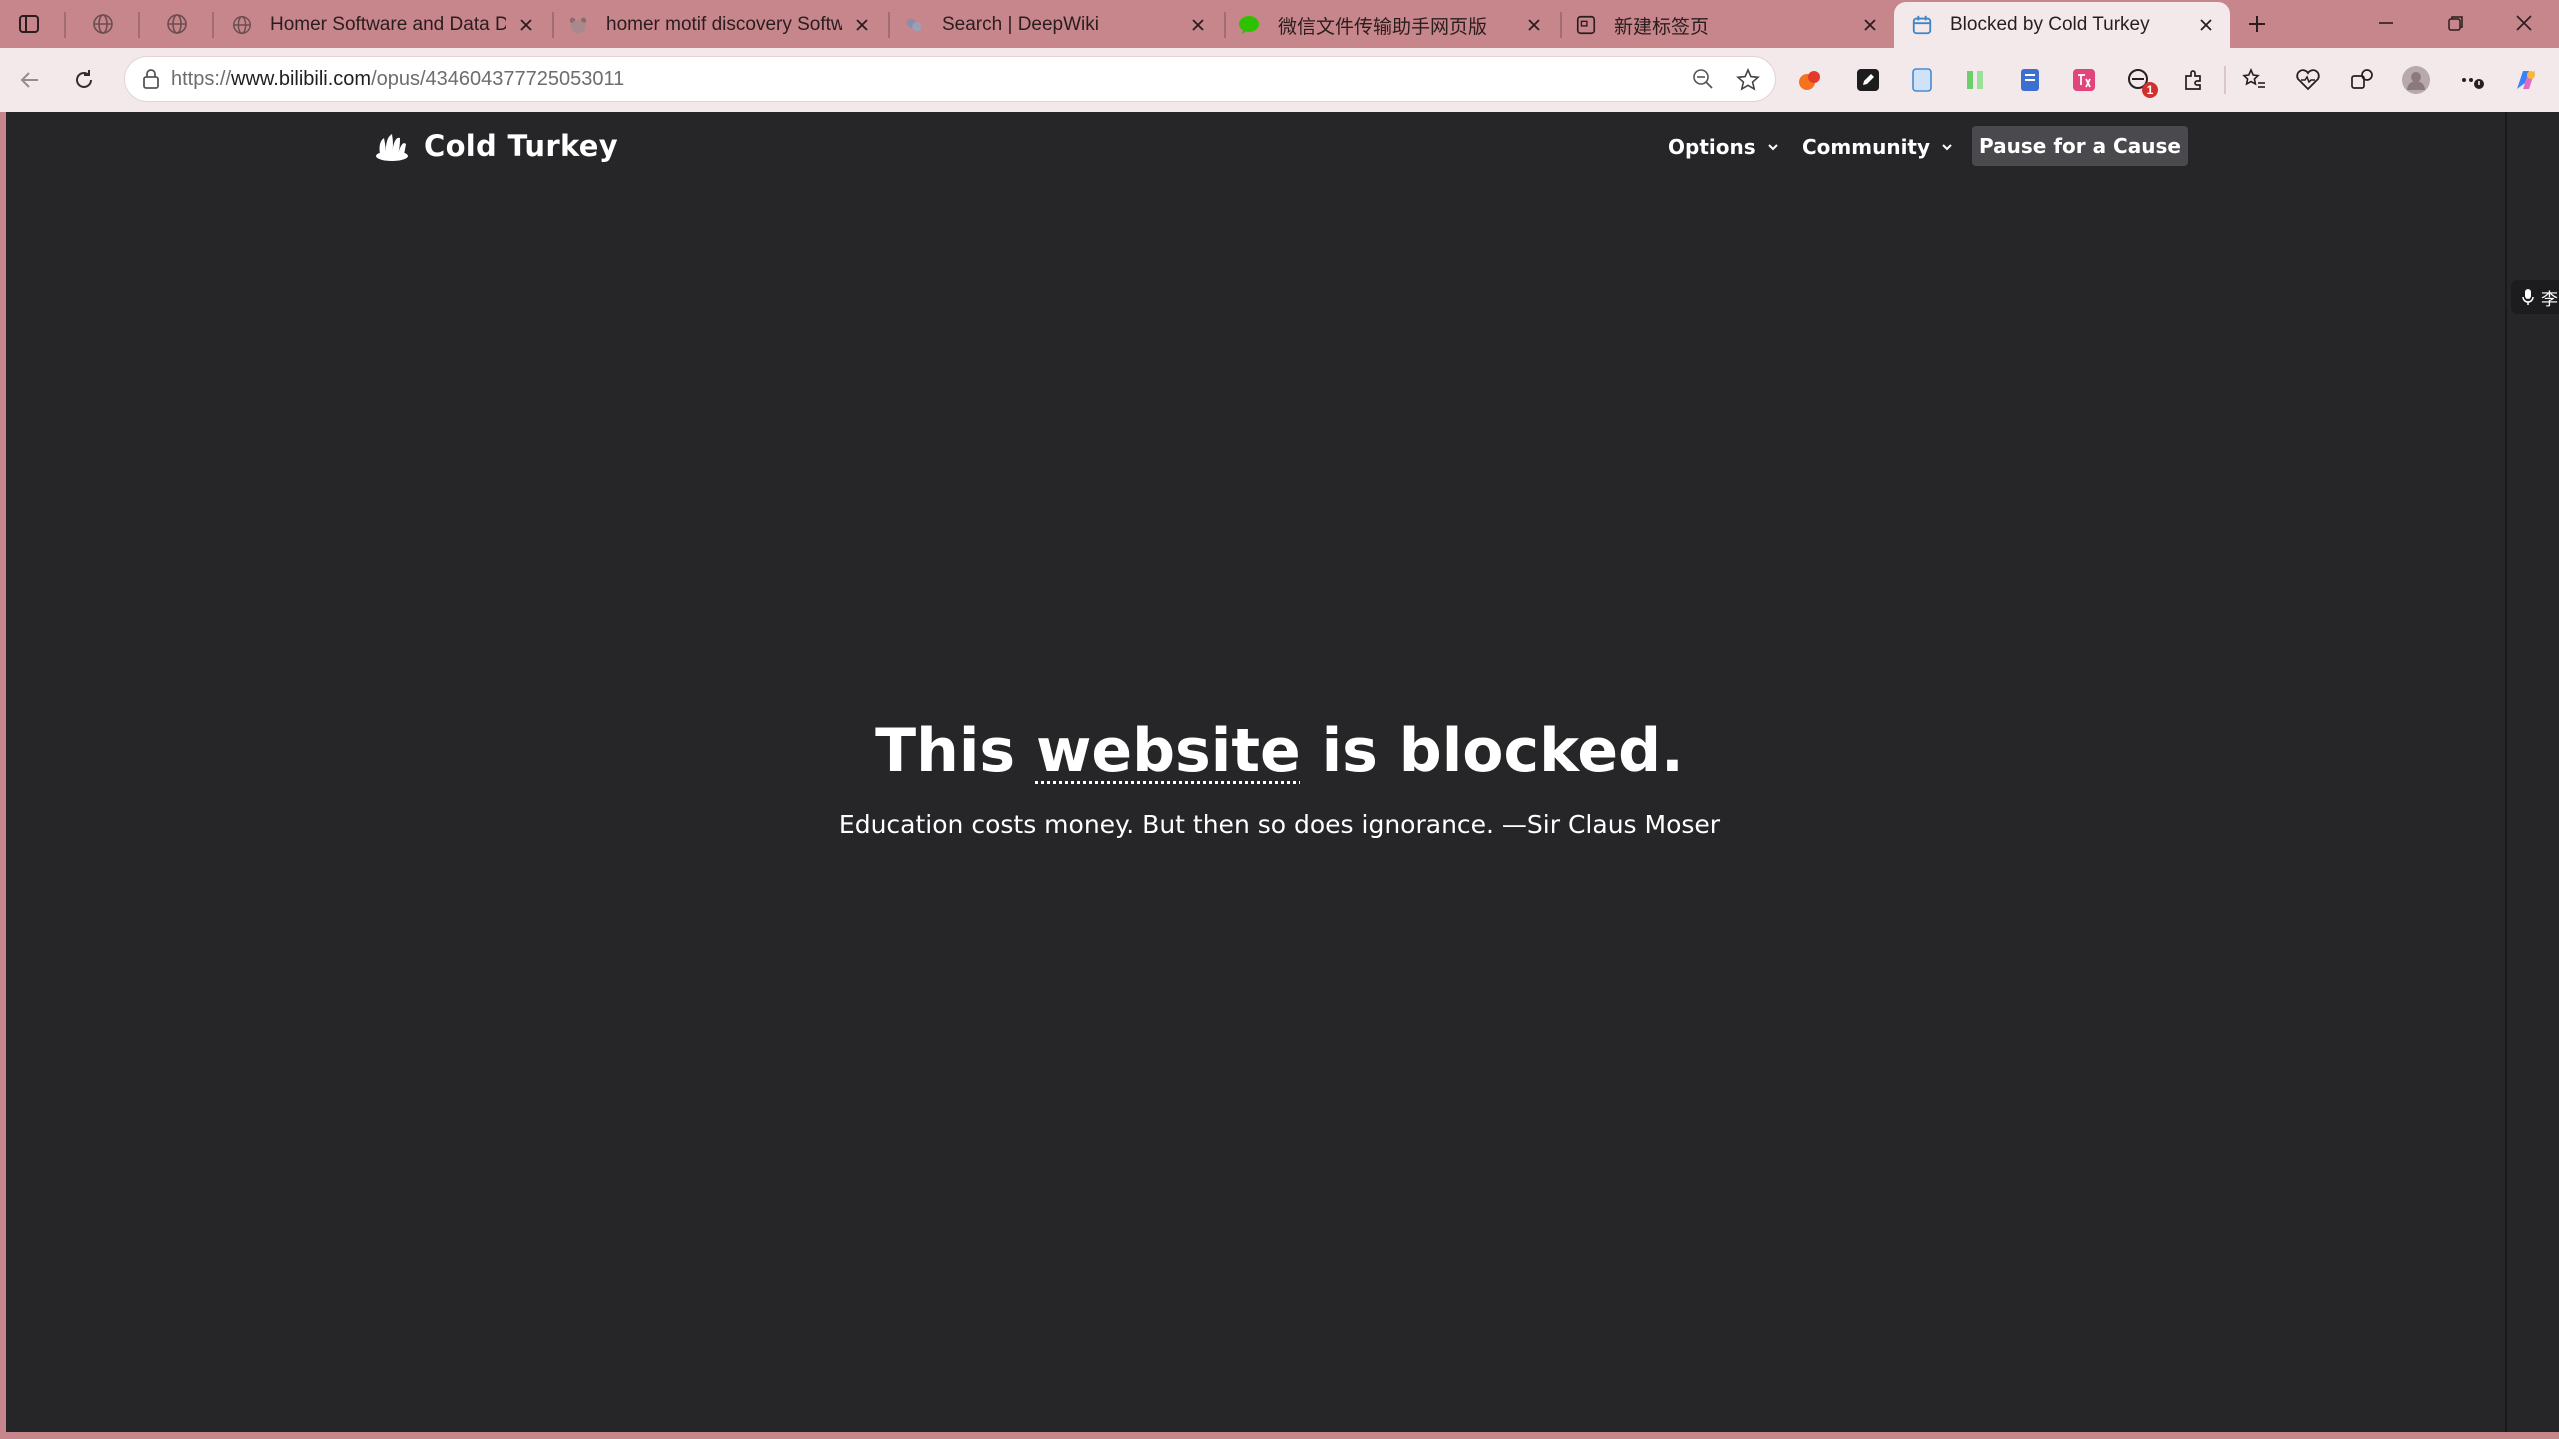 The width and height of the screenshot is (2559, 1439). I want to click on reload-icon, so click(84, 80).